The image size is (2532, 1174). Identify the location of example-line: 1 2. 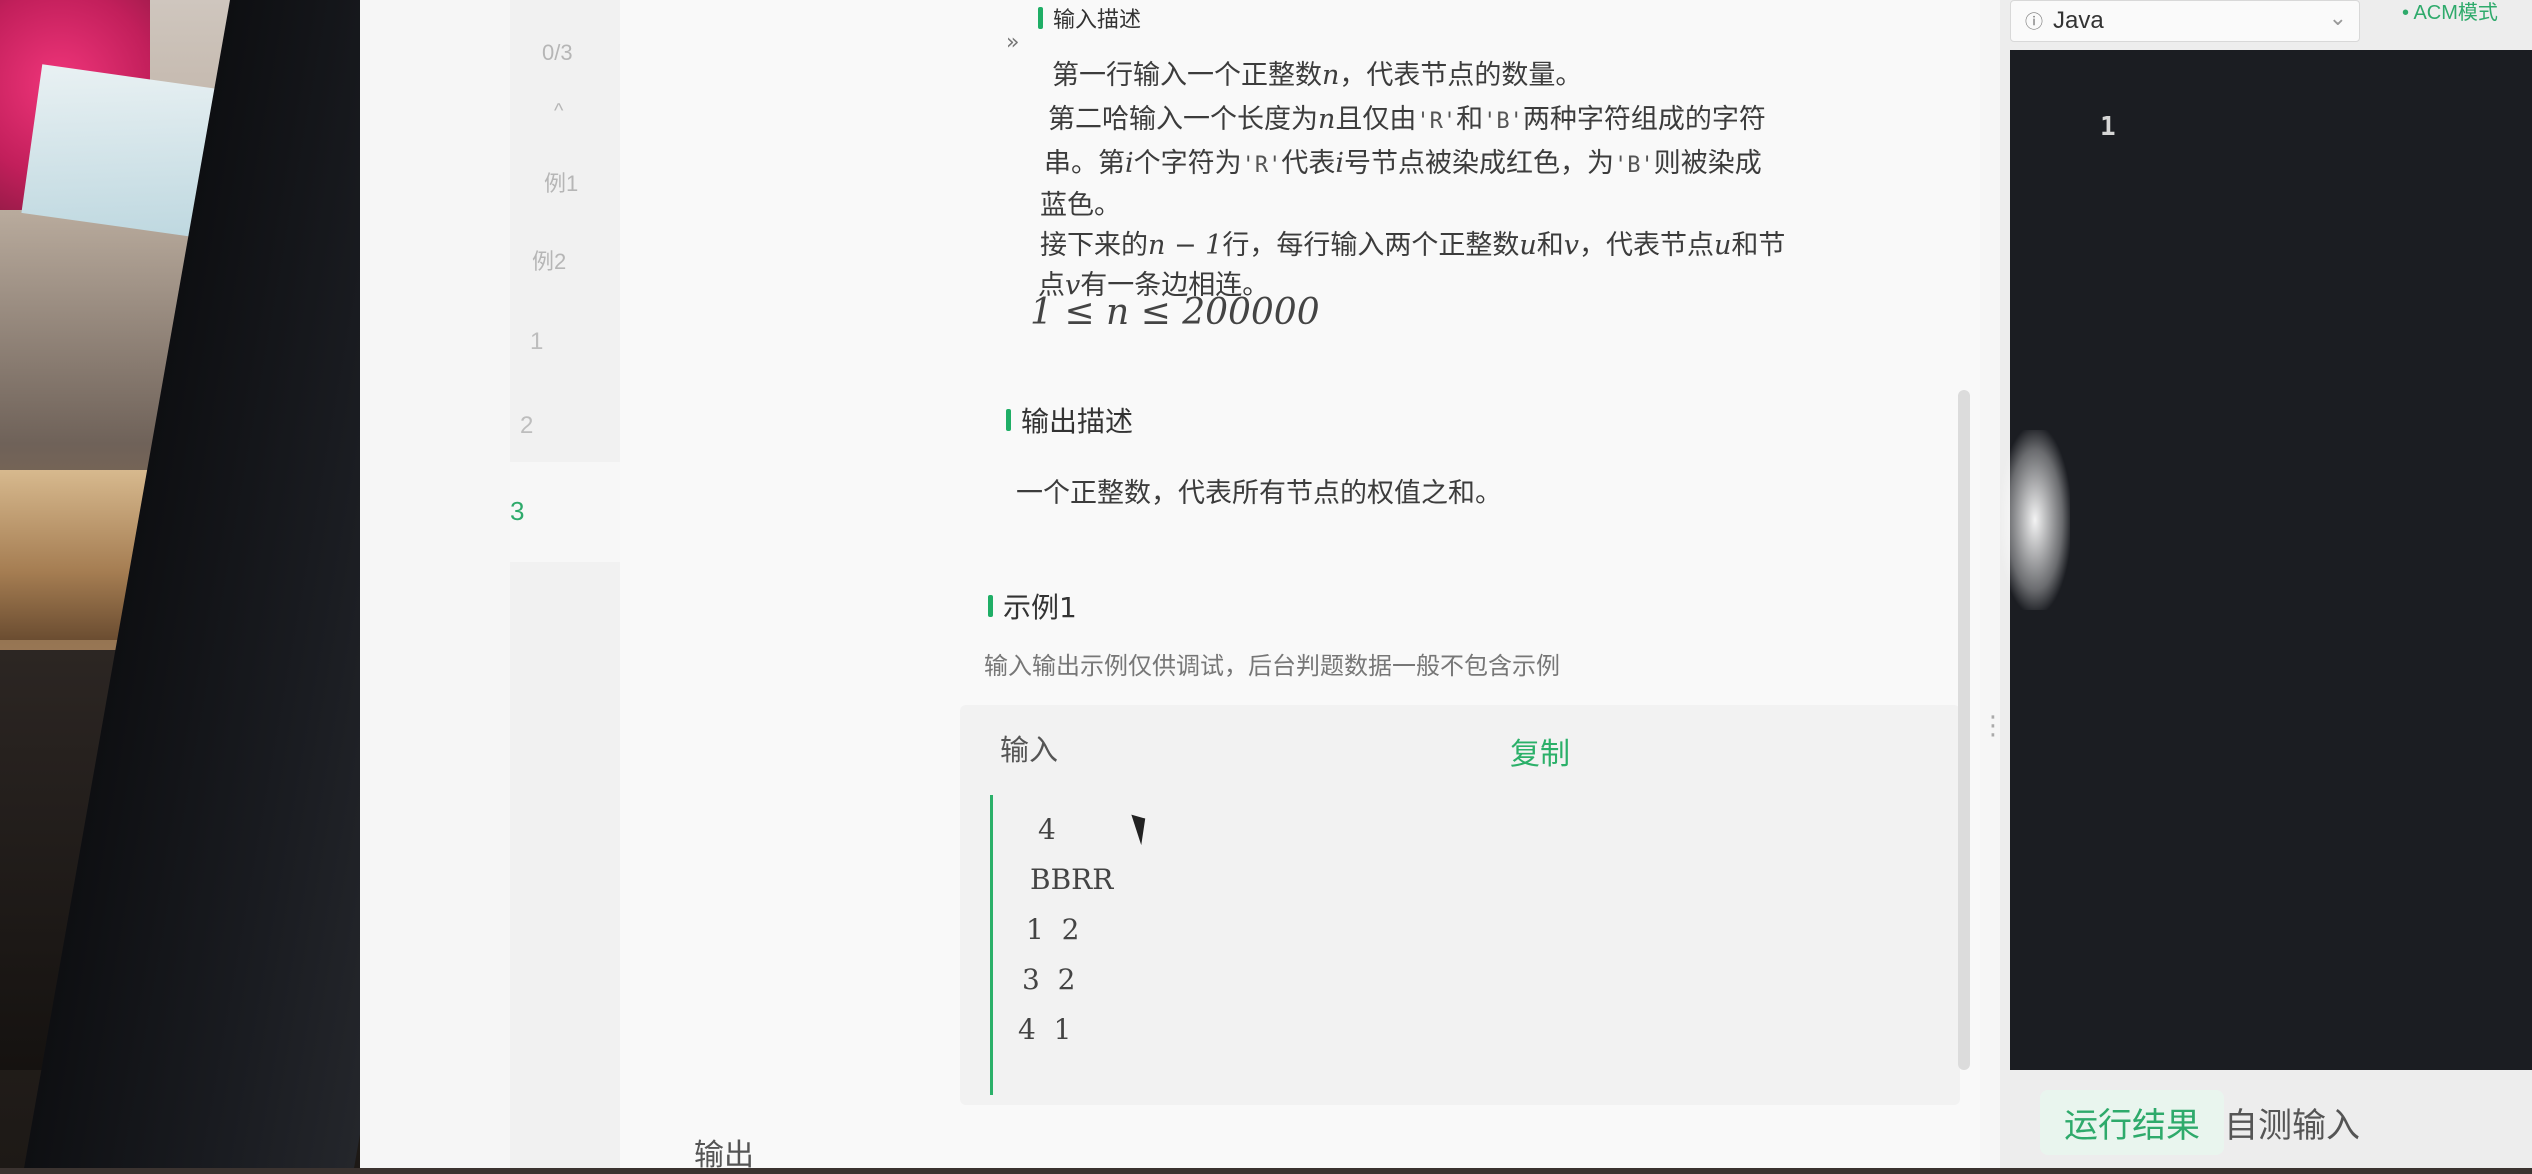
(1053, 929).